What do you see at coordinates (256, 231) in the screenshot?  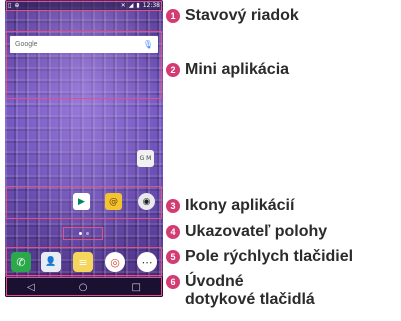 I see `callout-label: Ukazovateľ polohy` at bounding box center [256, 231].